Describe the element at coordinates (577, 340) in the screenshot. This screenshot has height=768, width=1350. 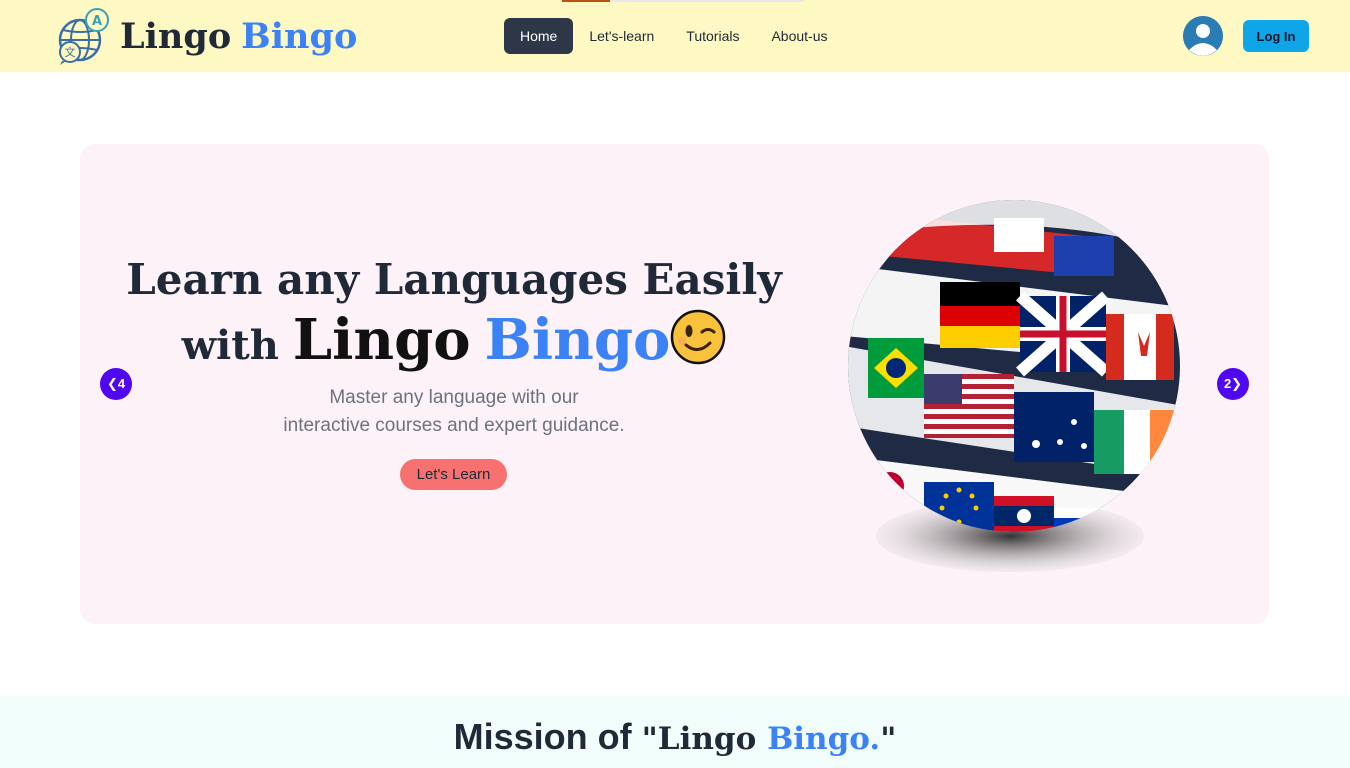
I see `hero-title-brand2: Bingo` at that location.